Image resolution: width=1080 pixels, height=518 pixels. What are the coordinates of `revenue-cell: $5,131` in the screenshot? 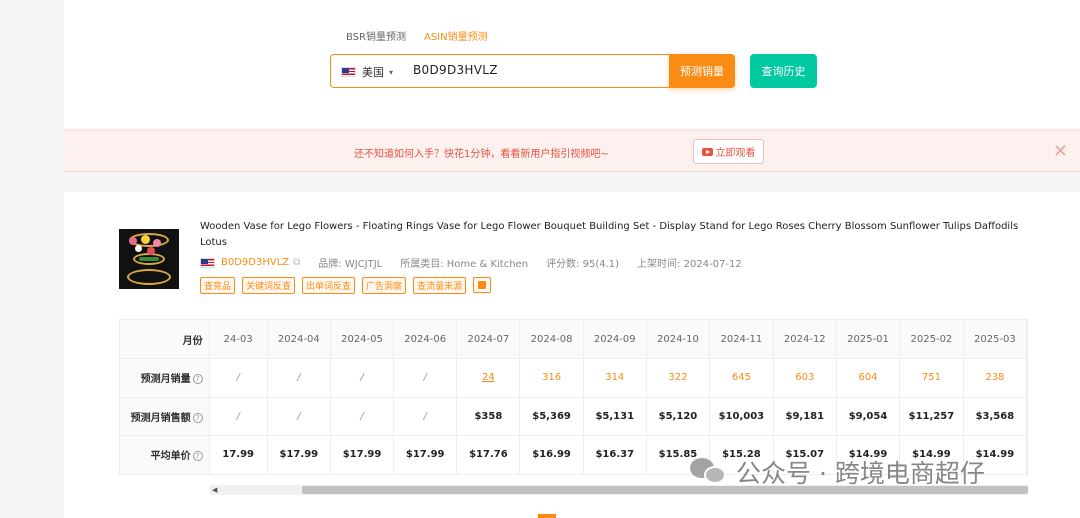 It's located at (615, 416).